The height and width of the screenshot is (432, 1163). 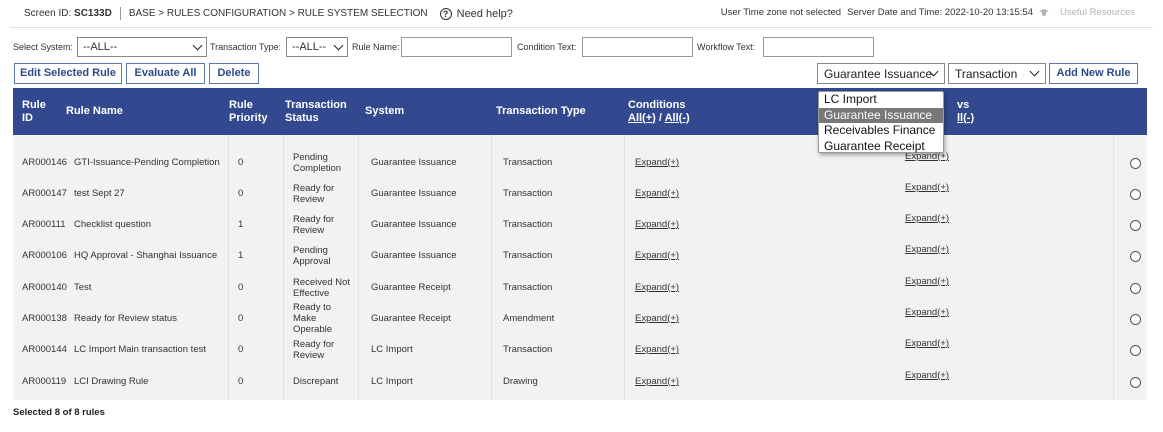 I want to click on col-rule-priority: Rule Priority, so click(x=254, y=111).